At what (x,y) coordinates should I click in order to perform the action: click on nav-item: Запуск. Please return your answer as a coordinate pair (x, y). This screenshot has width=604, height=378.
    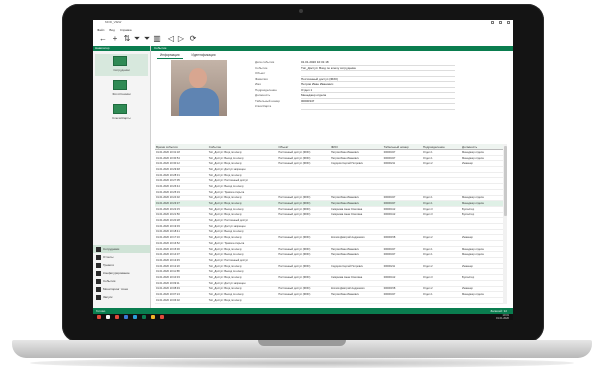
    Looking at the image, I should click on (121, 297).